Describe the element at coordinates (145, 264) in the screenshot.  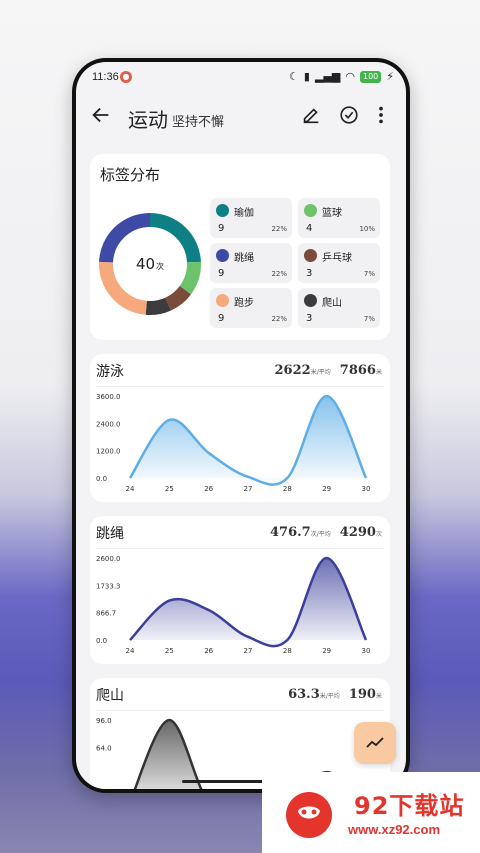
I see `donut-total-value: 40` at that location.